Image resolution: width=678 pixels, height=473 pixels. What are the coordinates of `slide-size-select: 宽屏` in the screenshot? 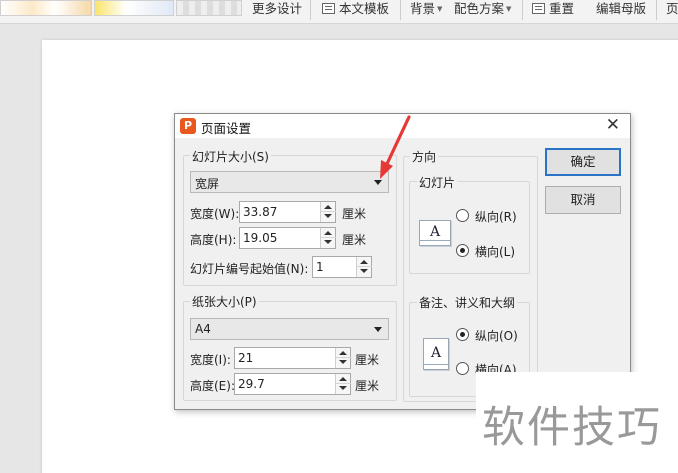 It's located at (289, 182).